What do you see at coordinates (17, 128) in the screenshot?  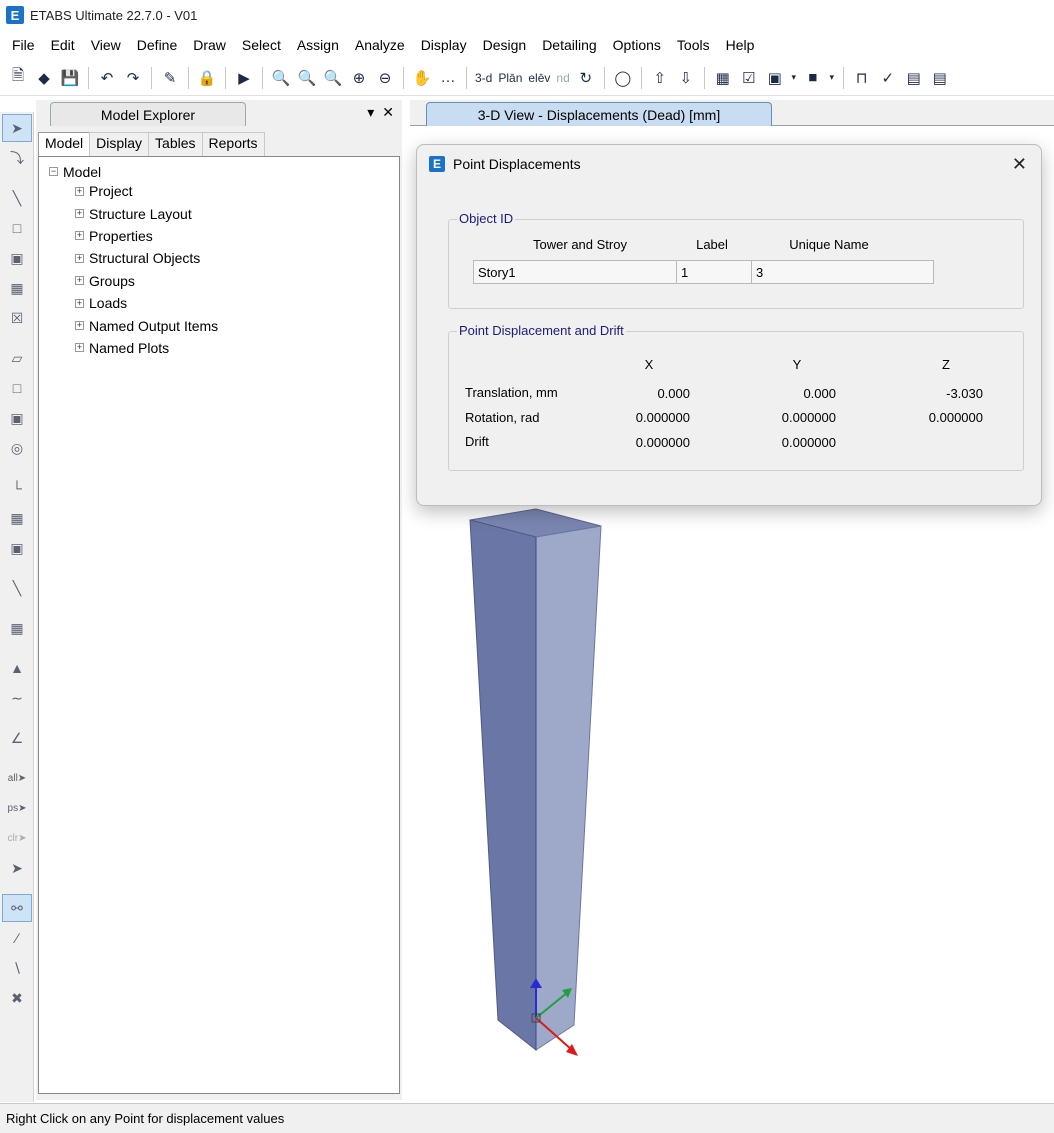 I see `pointer-icon: ➤` at bounding box center [17, 128].